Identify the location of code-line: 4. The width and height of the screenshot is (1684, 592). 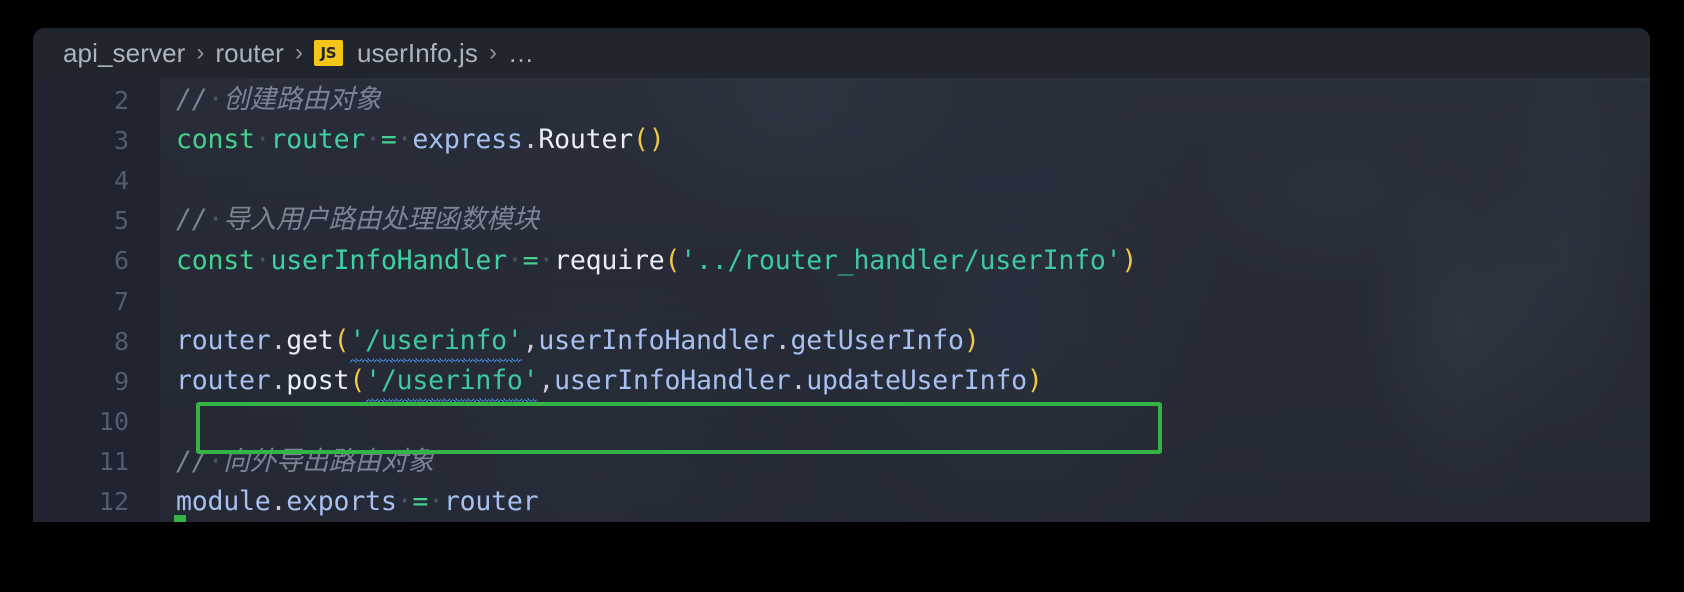
(841, 180).